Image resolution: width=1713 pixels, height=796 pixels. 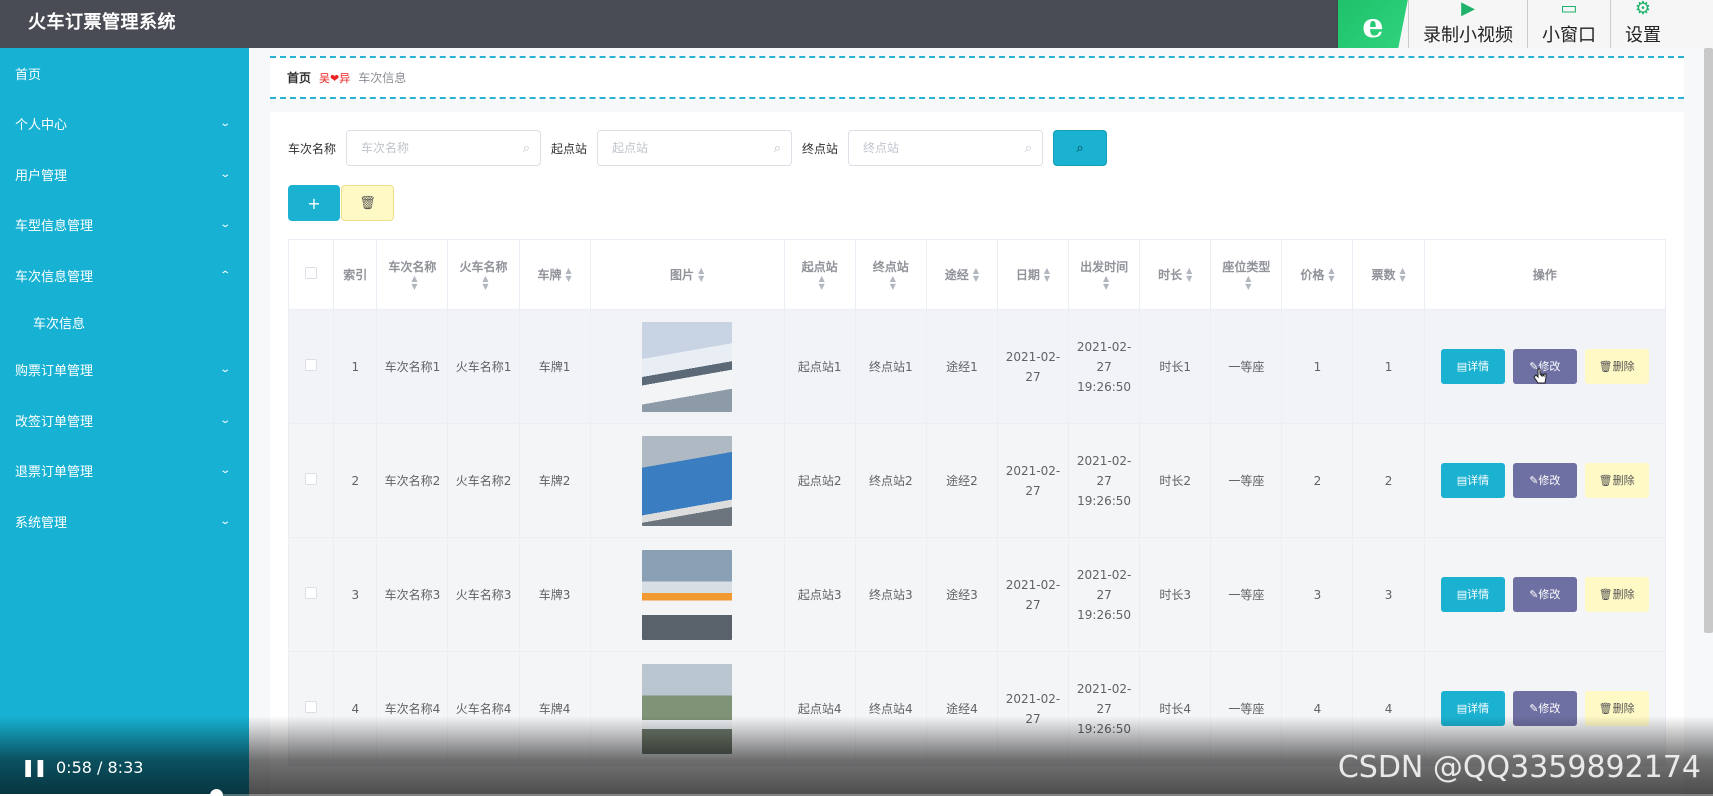 I want to click on search-button: ⌕, so click(x=1080, y=148).